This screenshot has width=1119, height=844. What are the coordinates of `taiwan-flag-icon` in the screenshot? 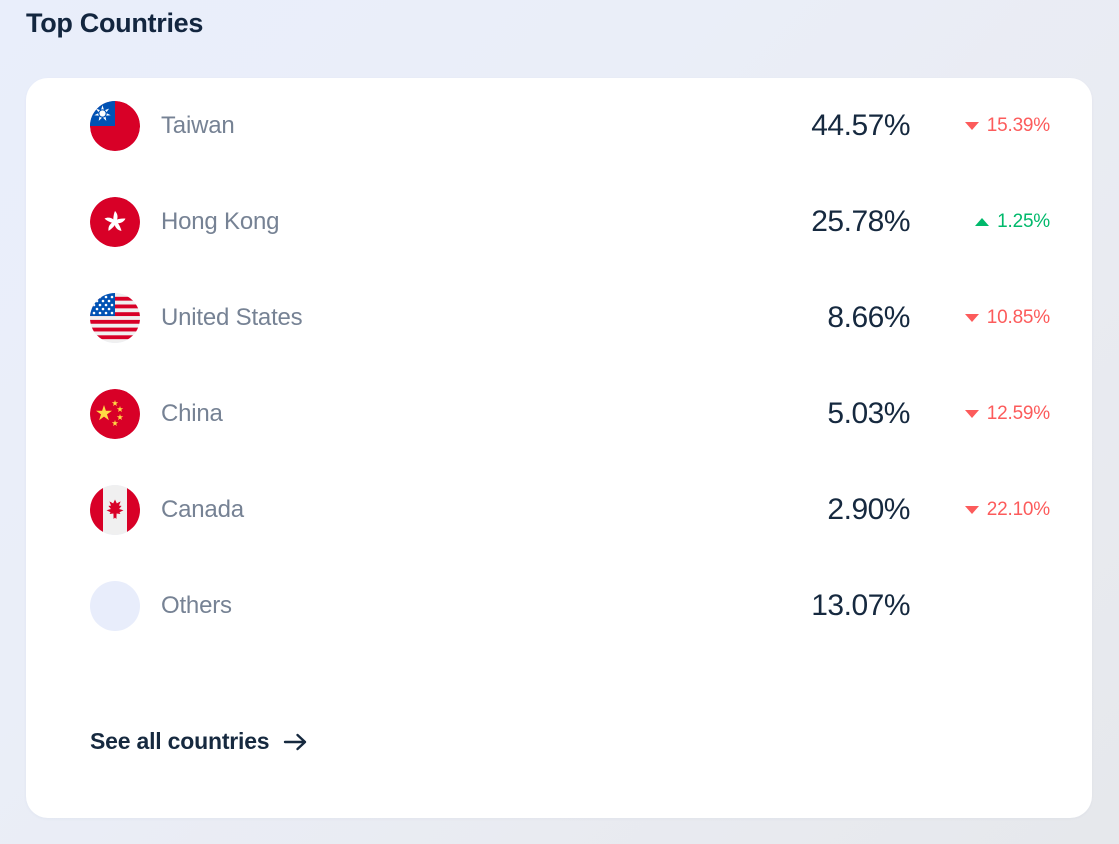 It's located at (115, 126).